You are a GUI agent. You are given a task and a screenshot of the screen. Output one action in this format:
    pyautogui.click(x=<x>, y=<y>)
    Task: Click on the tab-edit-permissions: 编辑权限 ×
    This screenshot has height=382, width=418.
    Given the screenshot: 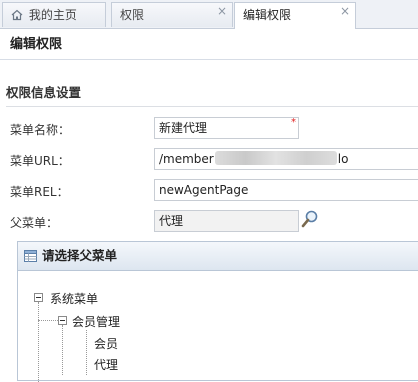 What is the action you would take?
    pyautogui.click(x=295, y=15)
    